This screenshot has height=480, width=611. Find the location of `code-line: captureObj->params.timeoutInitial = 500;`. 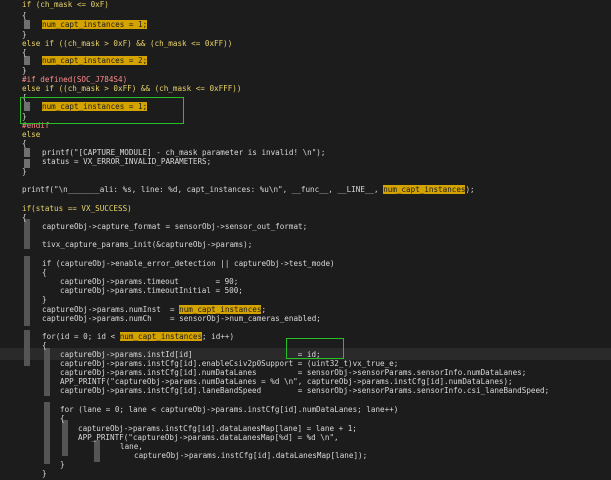

code-line: captureObj->params.timeoutInitial = 500; is located at coordinates (151, 291).